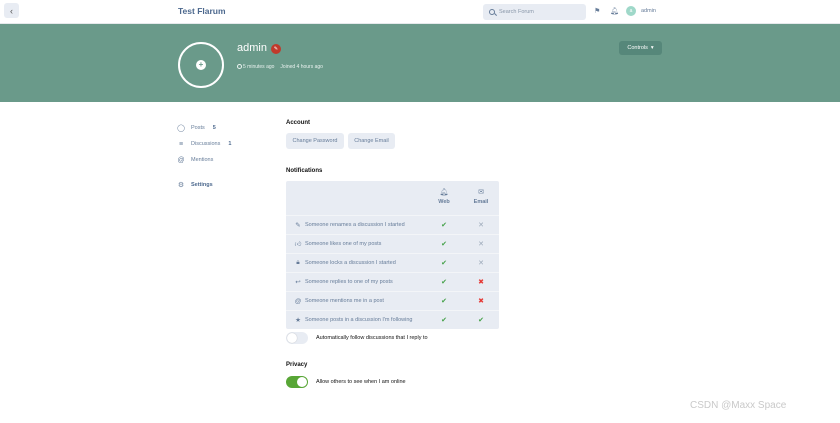  What do you see at coordinates (298, 320) in the screenshot?
I see `star-icon: ★` at bounding box center [298, 320].